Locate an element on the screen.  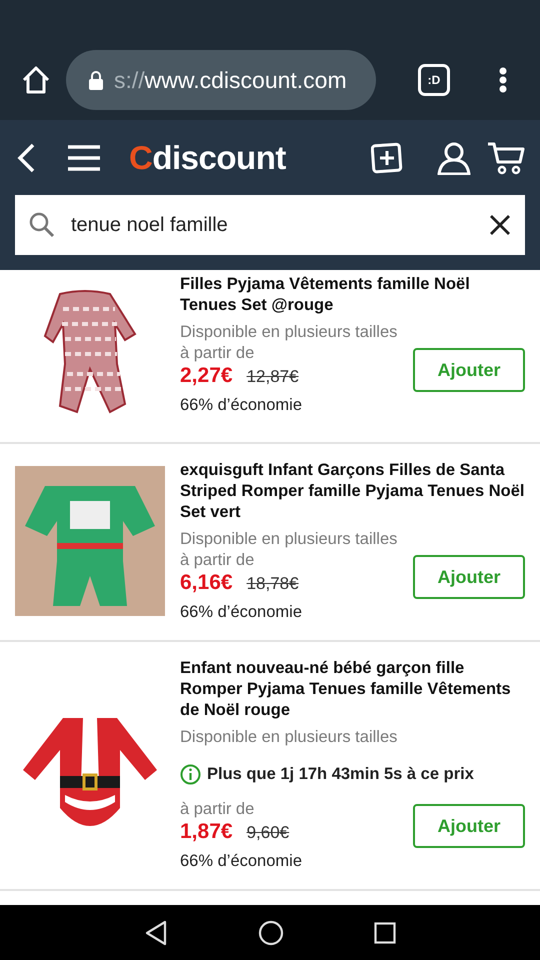
search-field: tenue noel famille is located at coordinates (272, 225).